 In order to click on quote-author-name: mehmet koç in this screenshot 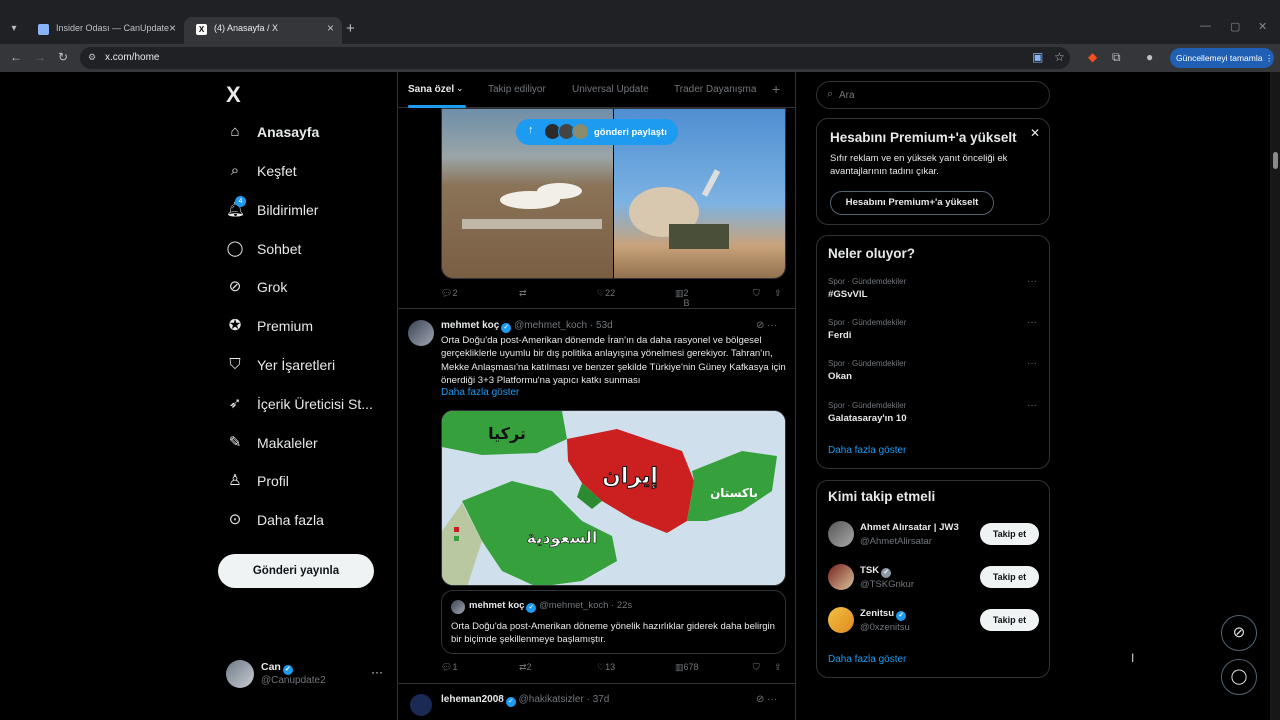, I will do `click(497, 605)`.